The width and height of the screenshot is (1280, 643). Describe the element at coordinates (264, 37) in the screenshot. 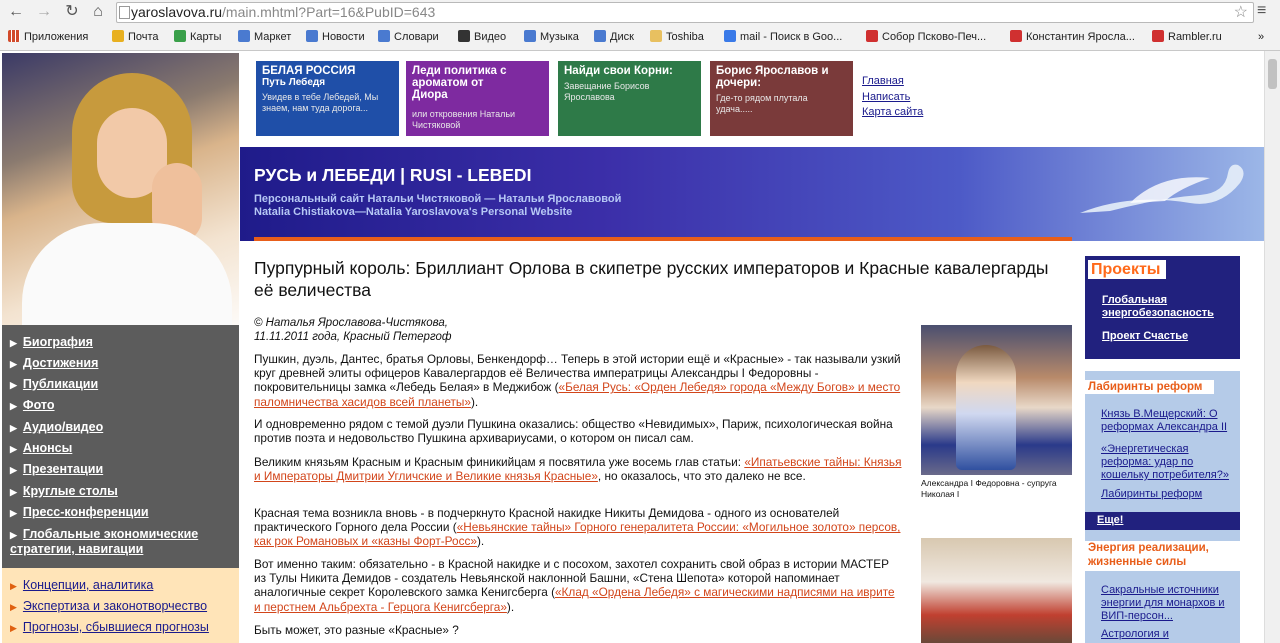

I see `bookmark-market: Маркет` at that location.